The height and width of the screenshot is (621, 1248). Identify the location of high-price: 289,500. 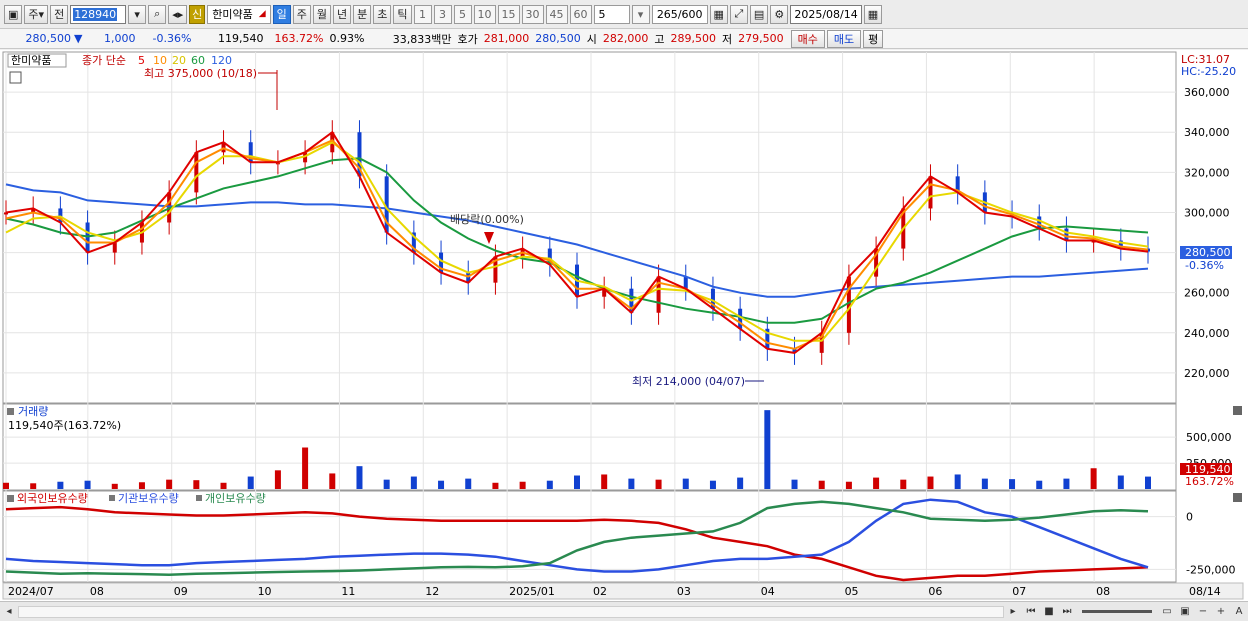
(693, 38).